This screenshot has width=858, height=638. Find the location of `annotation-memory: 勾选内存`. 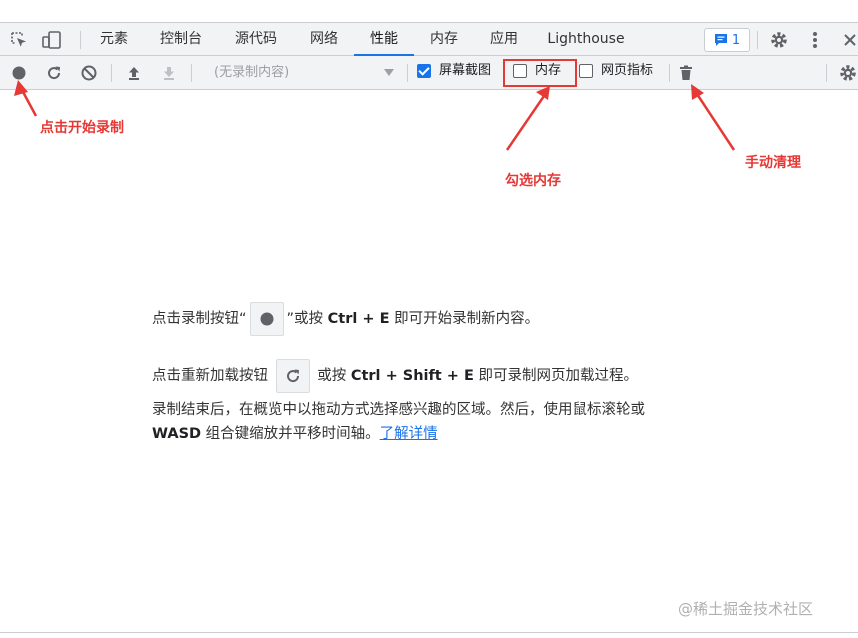

annotation-memory: 勾选内存 is located at coordinates (533, 181).